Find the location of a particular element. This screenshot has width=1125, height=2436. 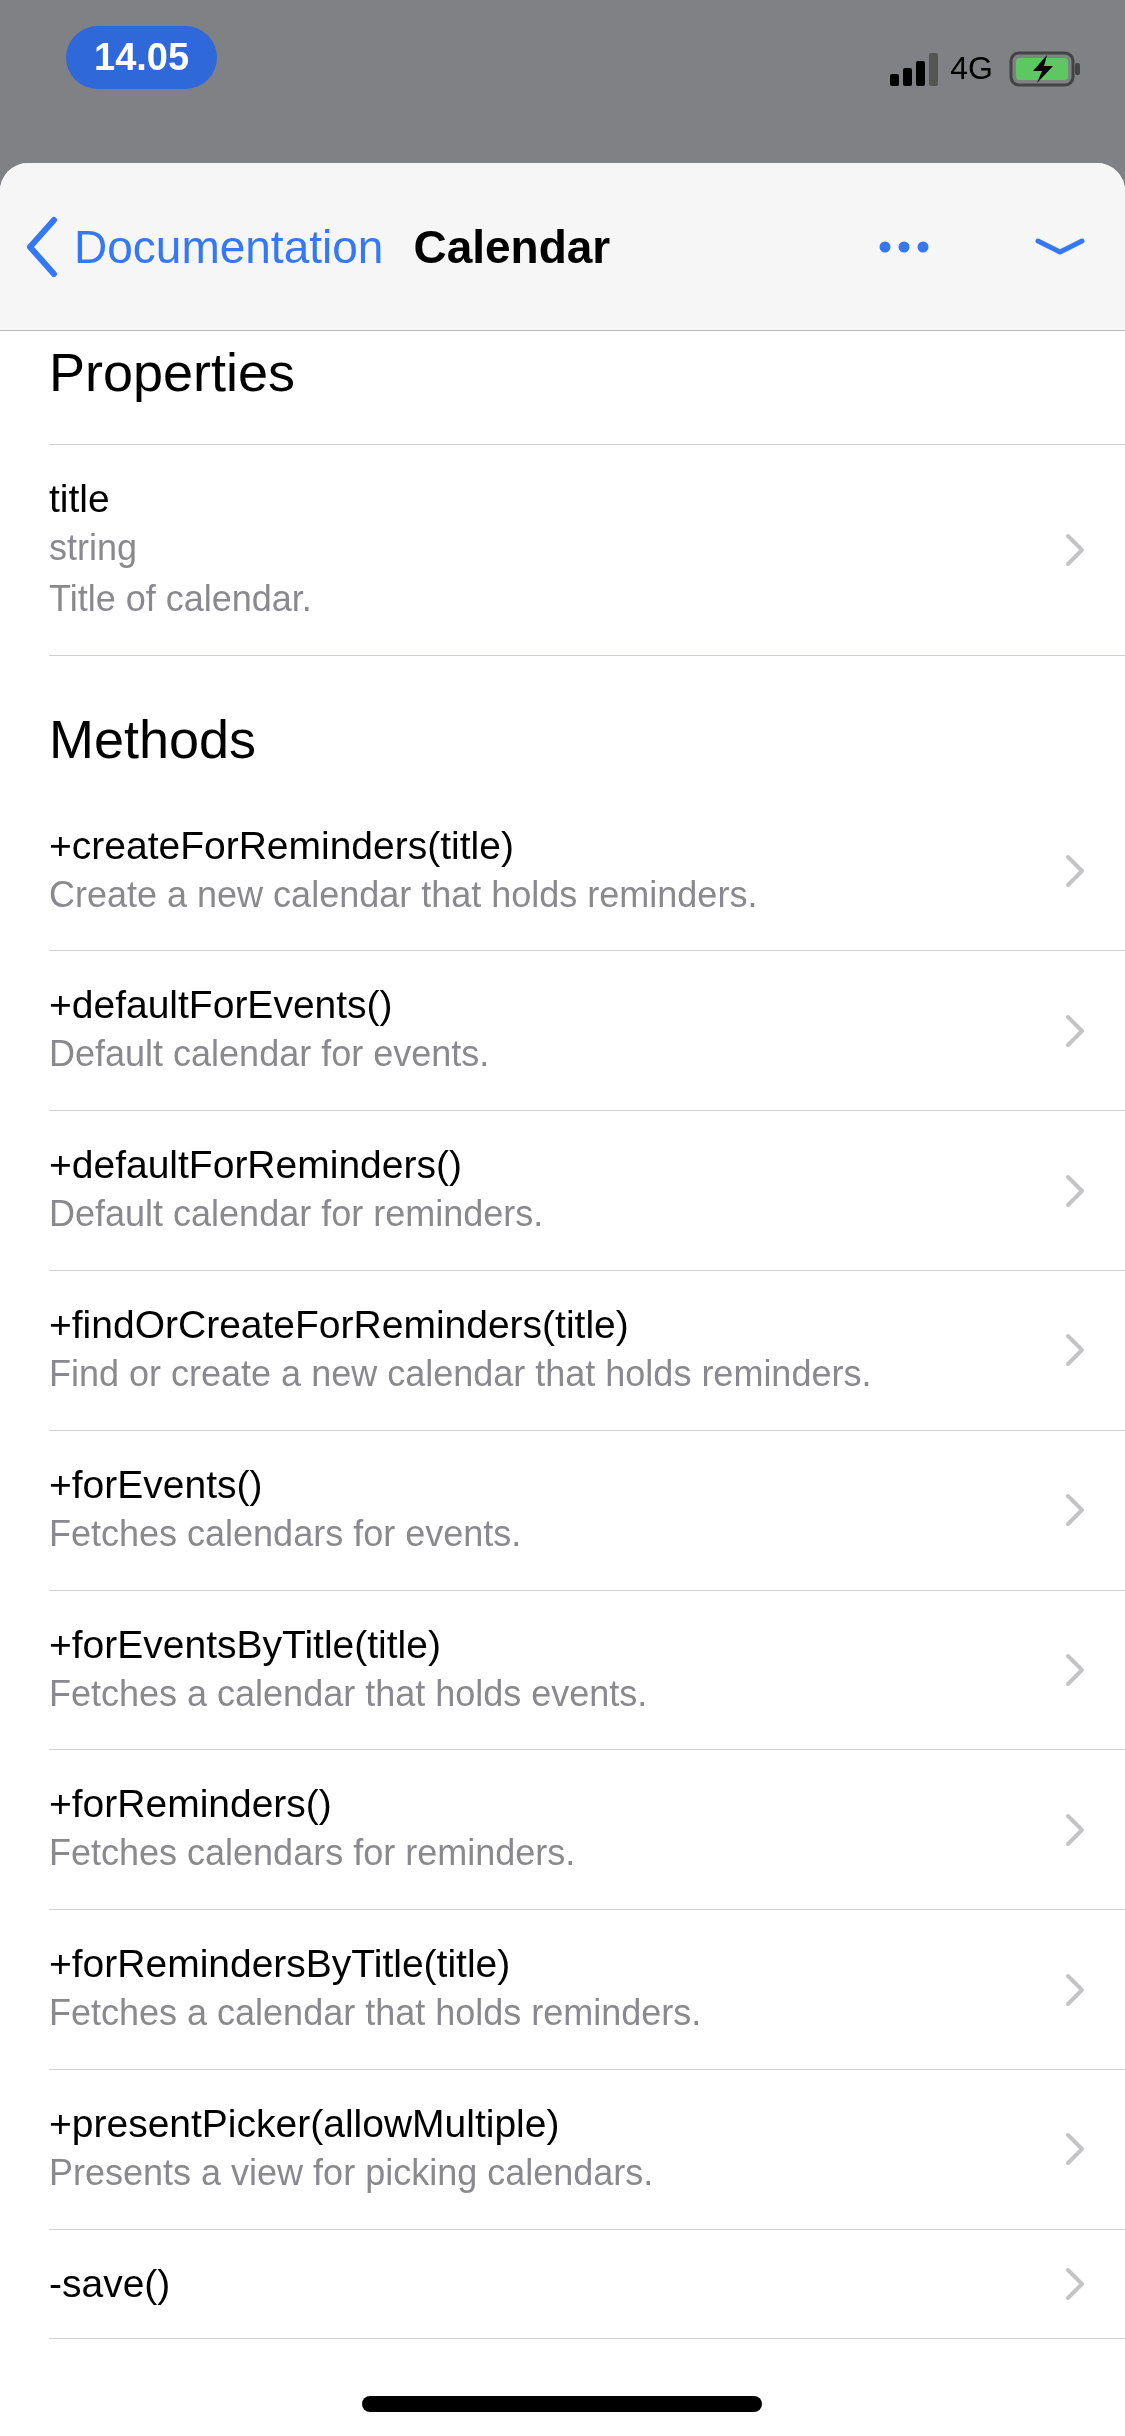

item-name: +presentPicker(allowMultiple) is located at coordinates (305, 2123).